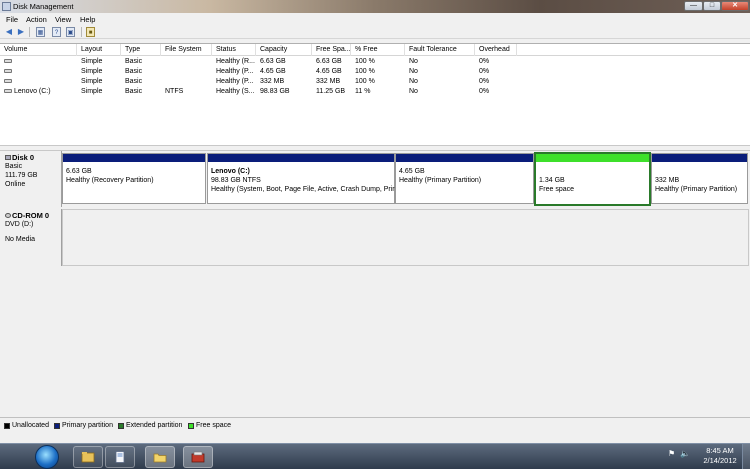 This screenshot has height=469, width=750. What do you see at coordinates (19, 224) in the screenshot?
I see `cdrom0-drive: DVD (D:)` at bounding box center [19, 224].